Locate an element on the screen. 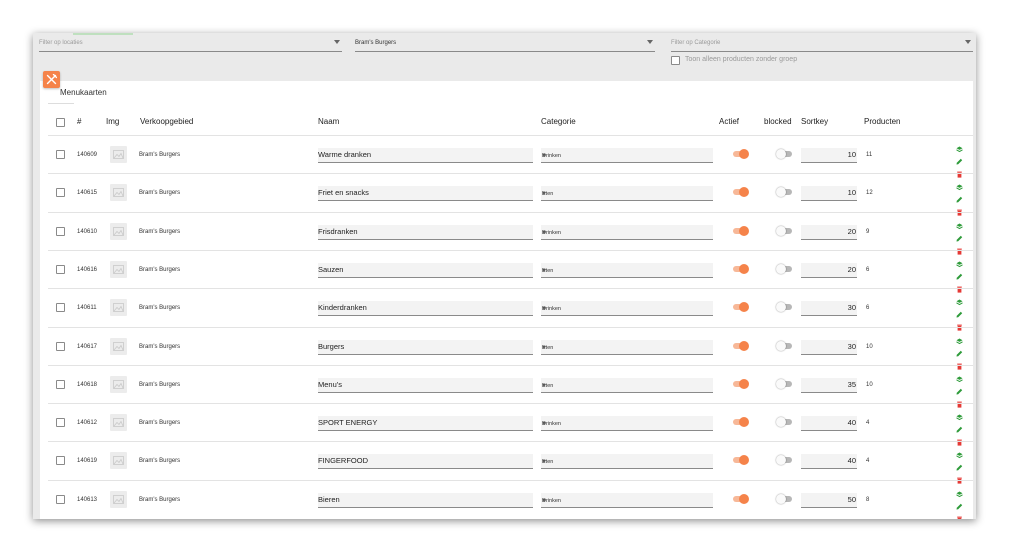 The image size is (1009, 551). selected-location-select: Bram's Burgers is located at coordinates (505, 42).